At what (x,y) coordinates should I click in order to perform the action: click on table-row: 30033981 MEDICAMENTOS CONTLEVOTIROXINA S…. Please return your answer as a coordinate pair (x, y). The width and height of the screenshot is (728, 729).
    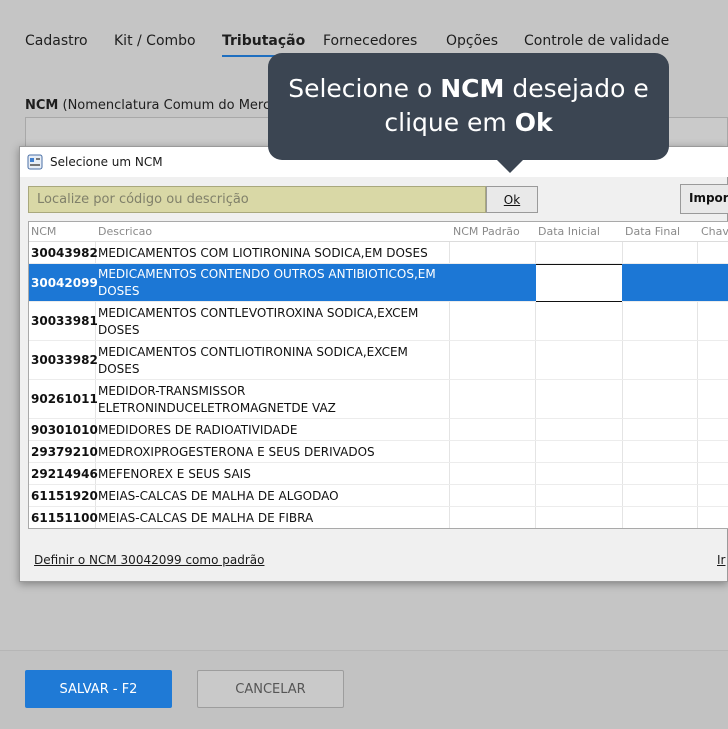
    Looking at the image, I should click on (378, 321).